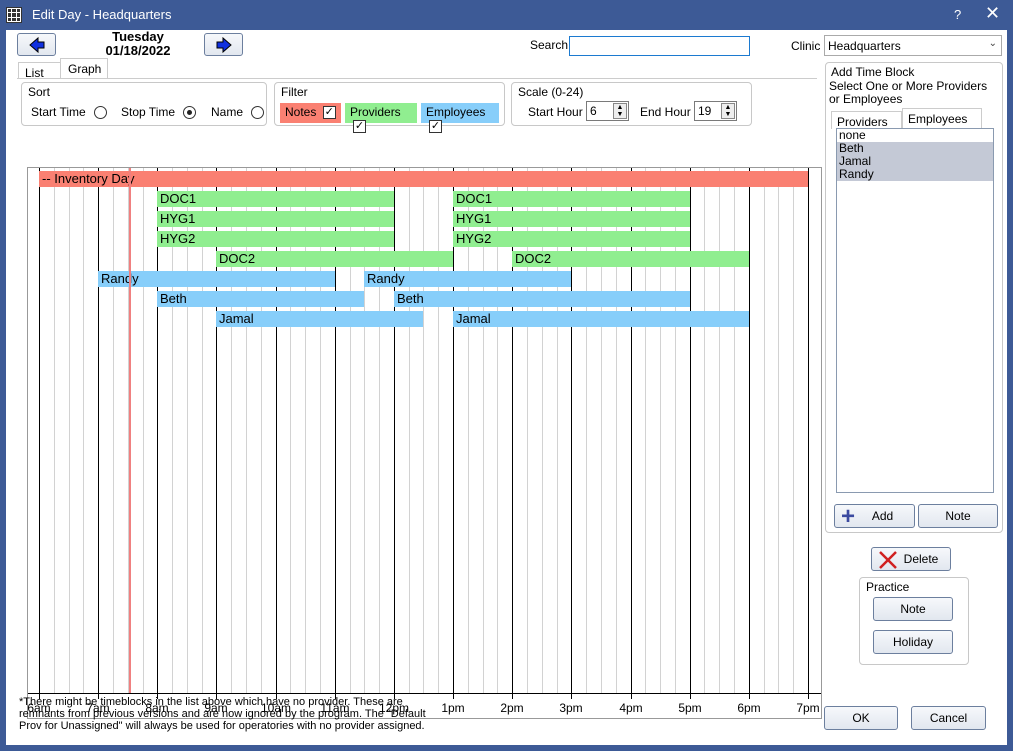 The image size is (1013, 751). I want to click on previous-day-button, so click(36, 44).